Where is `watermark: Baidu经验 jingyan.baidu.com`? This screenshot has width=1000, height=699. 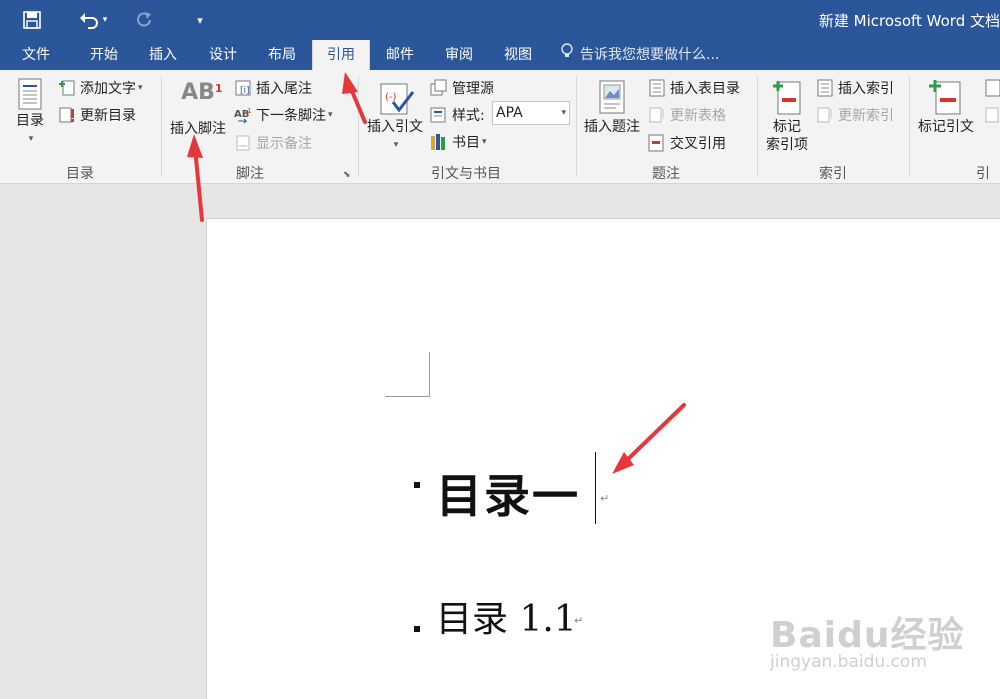 watermark: Baidu经验 jingyan.baidu.com is located at coordinates (880, 645).